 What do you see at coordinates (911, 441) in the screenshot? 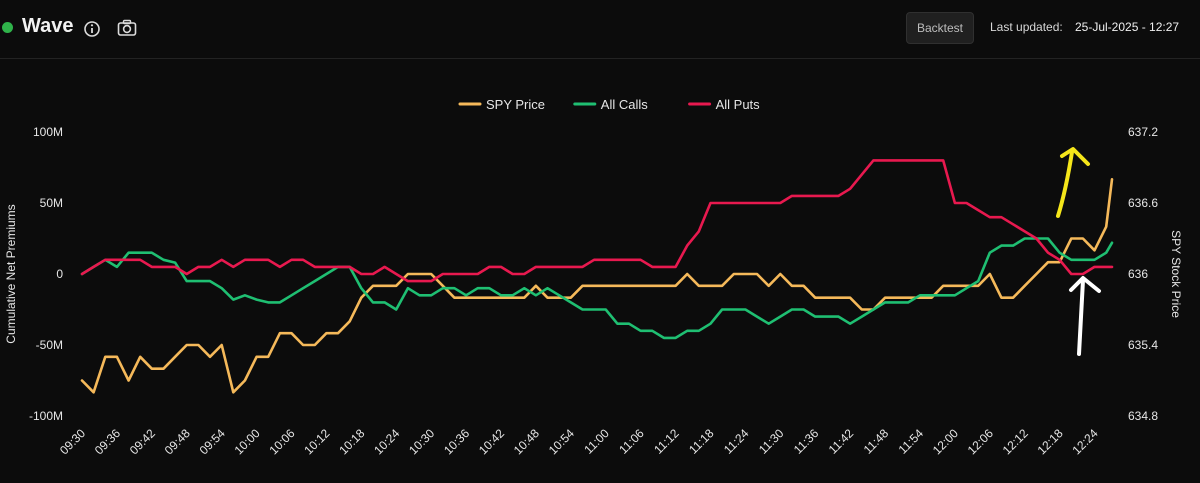
I see `x-tick-label: 11:54` at bounding box center [911, 441].